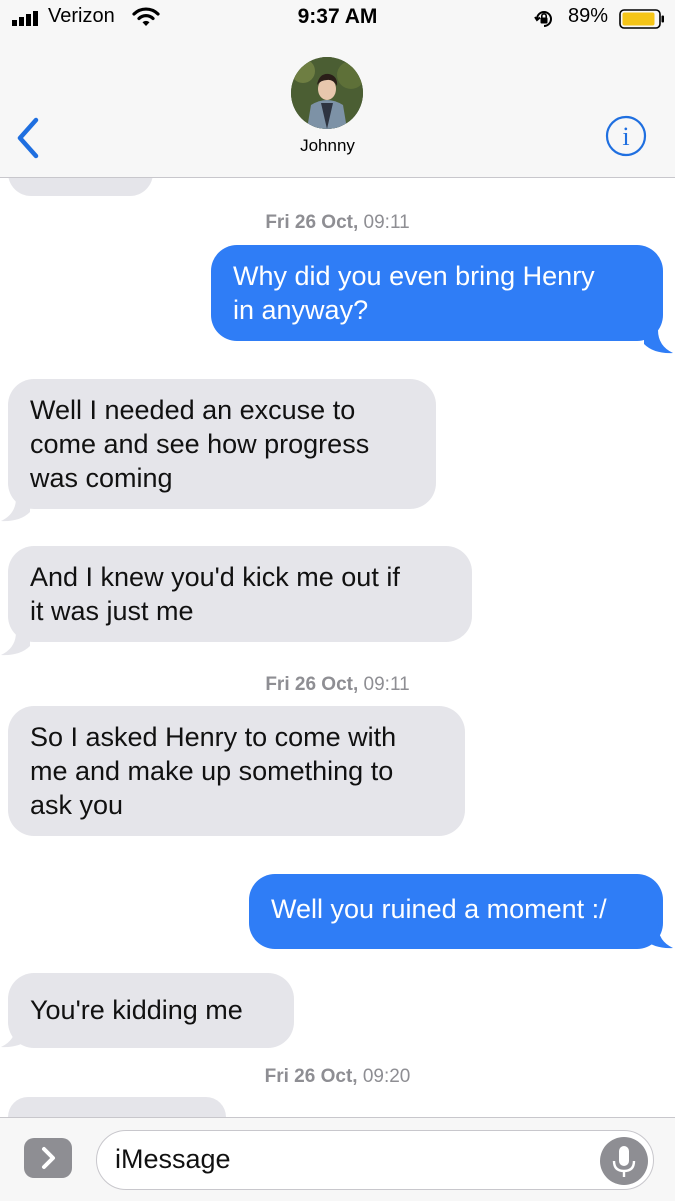 Image resolution: width=675 pixels, height=1201 pixels. Describe the element at coordinates (439, 909) in the screenshot. I see `message-line: Well you ruined a moment :/` at that location.